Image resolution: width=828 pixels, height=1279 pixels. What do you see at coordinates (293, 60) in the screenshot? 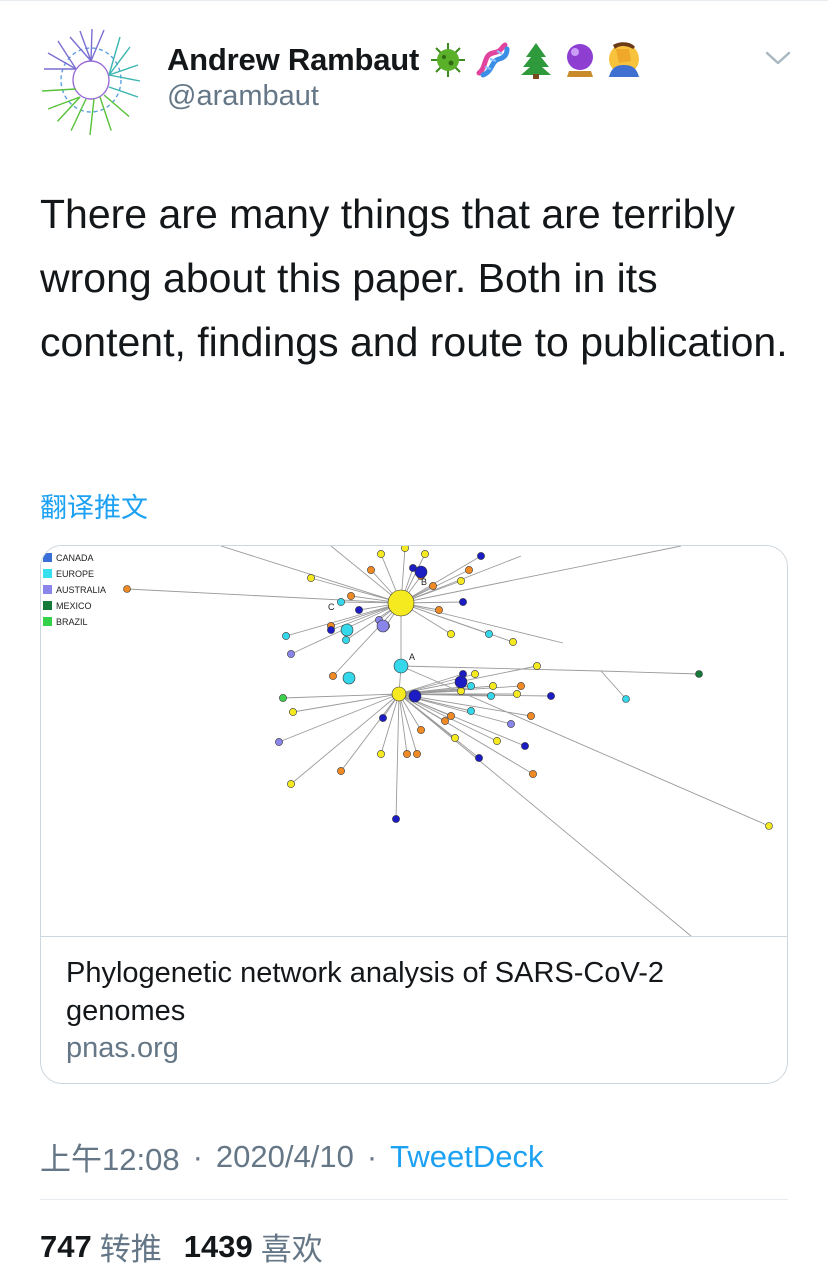
I see `display-name: Andrew Rambaut` at bounding box center [293, 60].